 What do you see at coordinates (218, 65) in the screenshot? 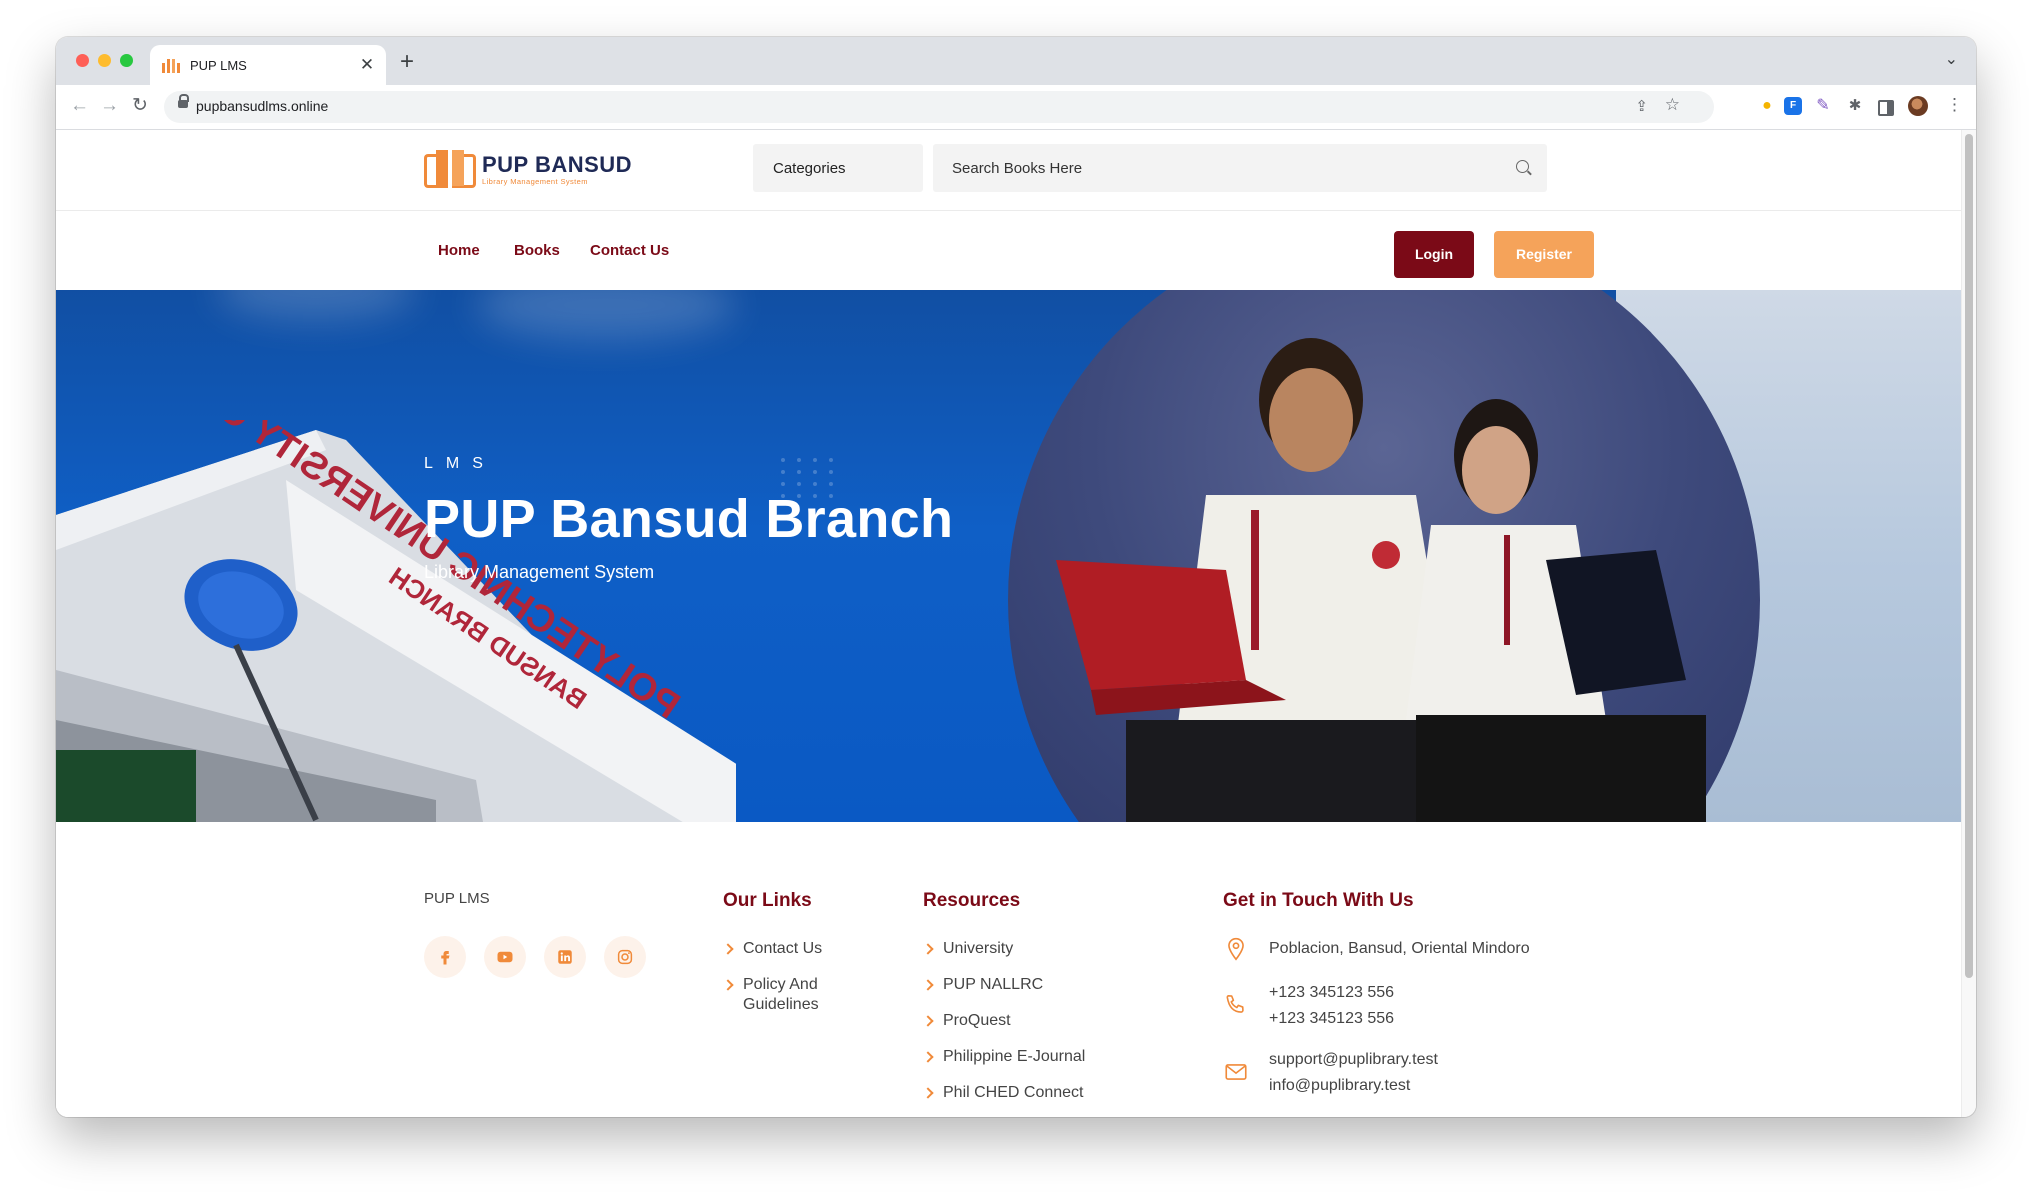
I see `tab-title: PUP LMS` at bounding box center [218, 65].